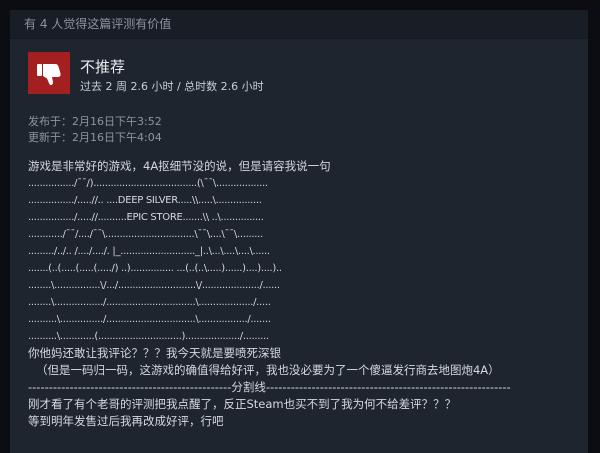  I want to click on review-dates: 发布于：2月16日下午3:52 更新于：2月16日下午4:04, so click(95, 130).